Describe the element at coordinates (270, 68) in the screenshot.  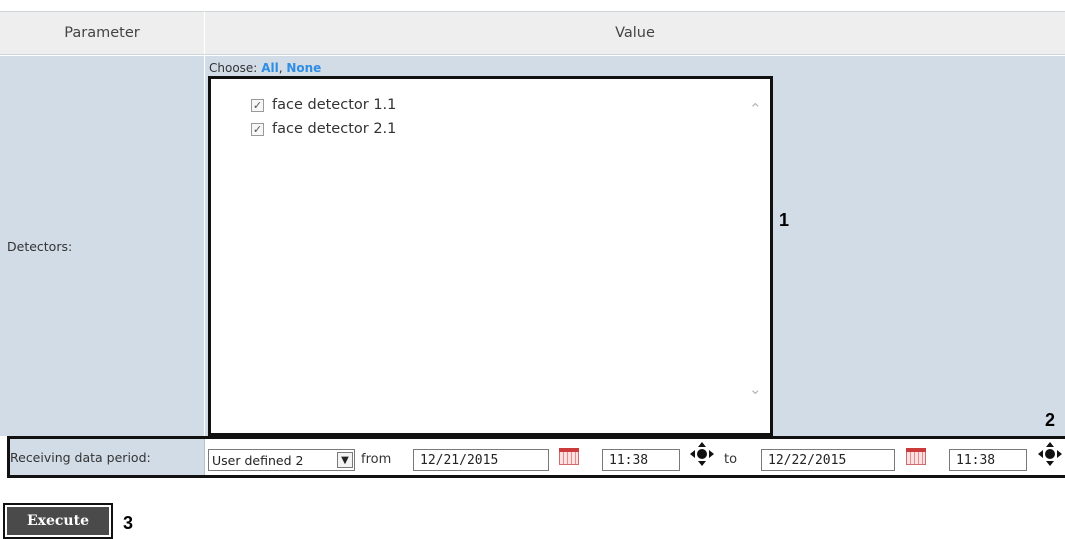
I see `choose-all-link: All` at that location.